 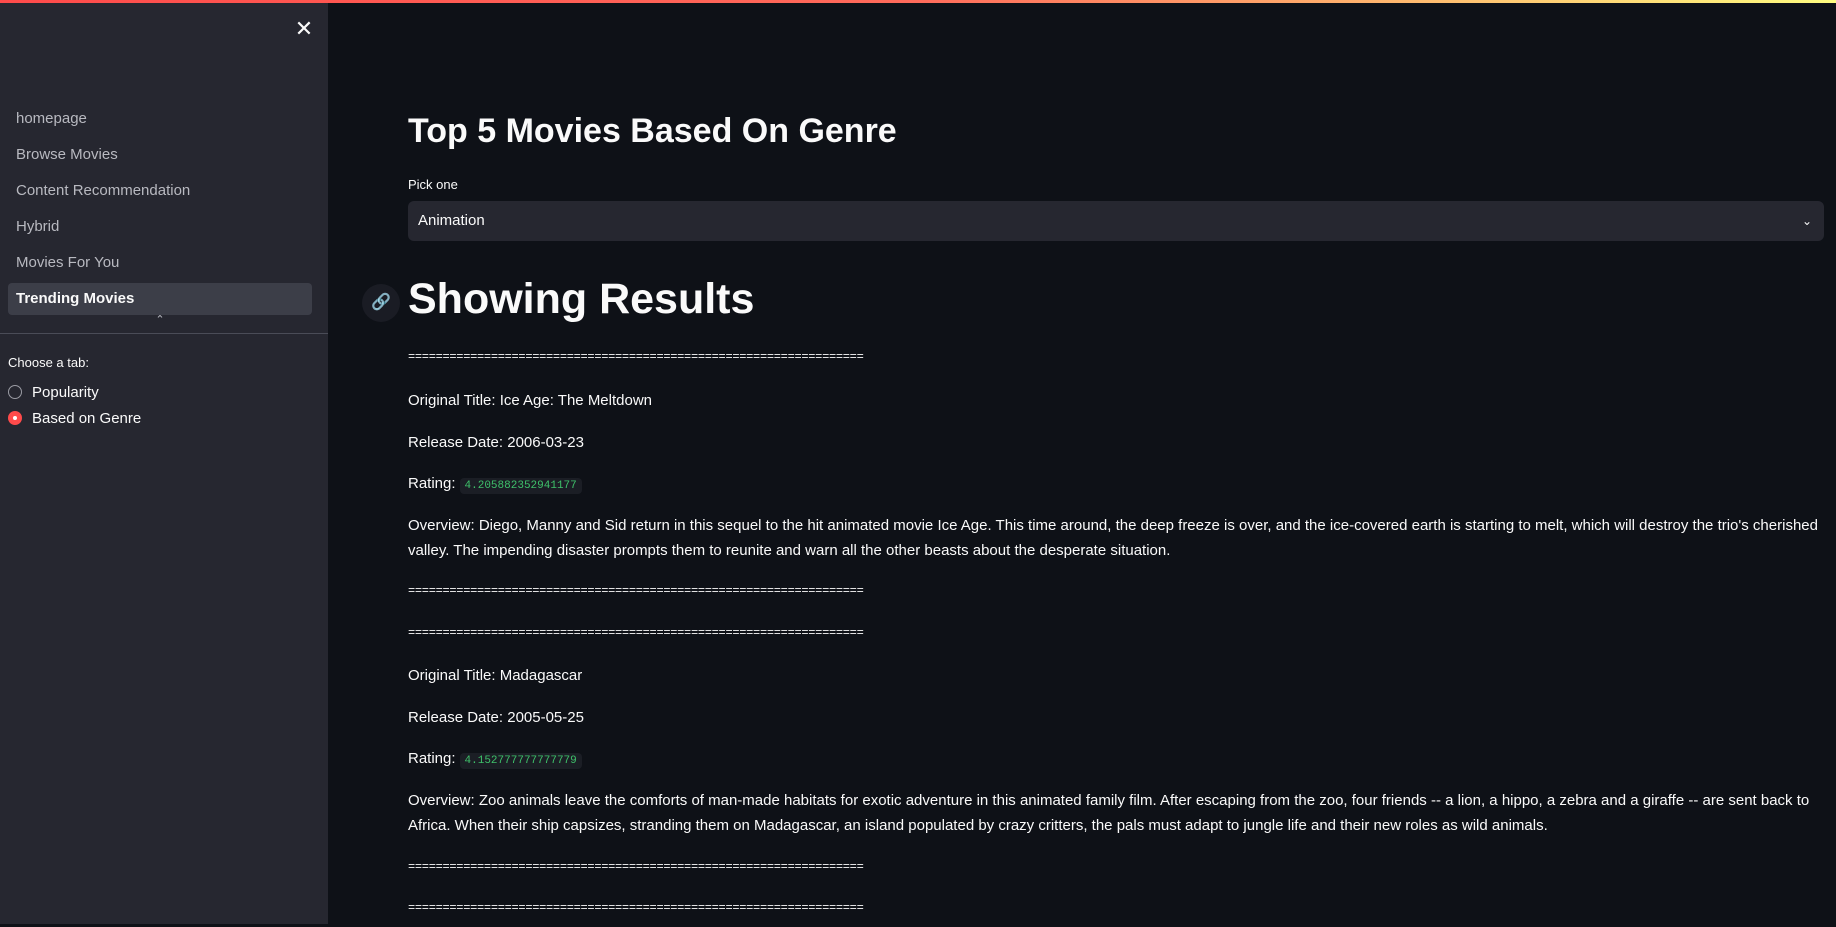 I want to click on movie-release-date: Release Date: 2005-05-25, so click(x=496, y=717).